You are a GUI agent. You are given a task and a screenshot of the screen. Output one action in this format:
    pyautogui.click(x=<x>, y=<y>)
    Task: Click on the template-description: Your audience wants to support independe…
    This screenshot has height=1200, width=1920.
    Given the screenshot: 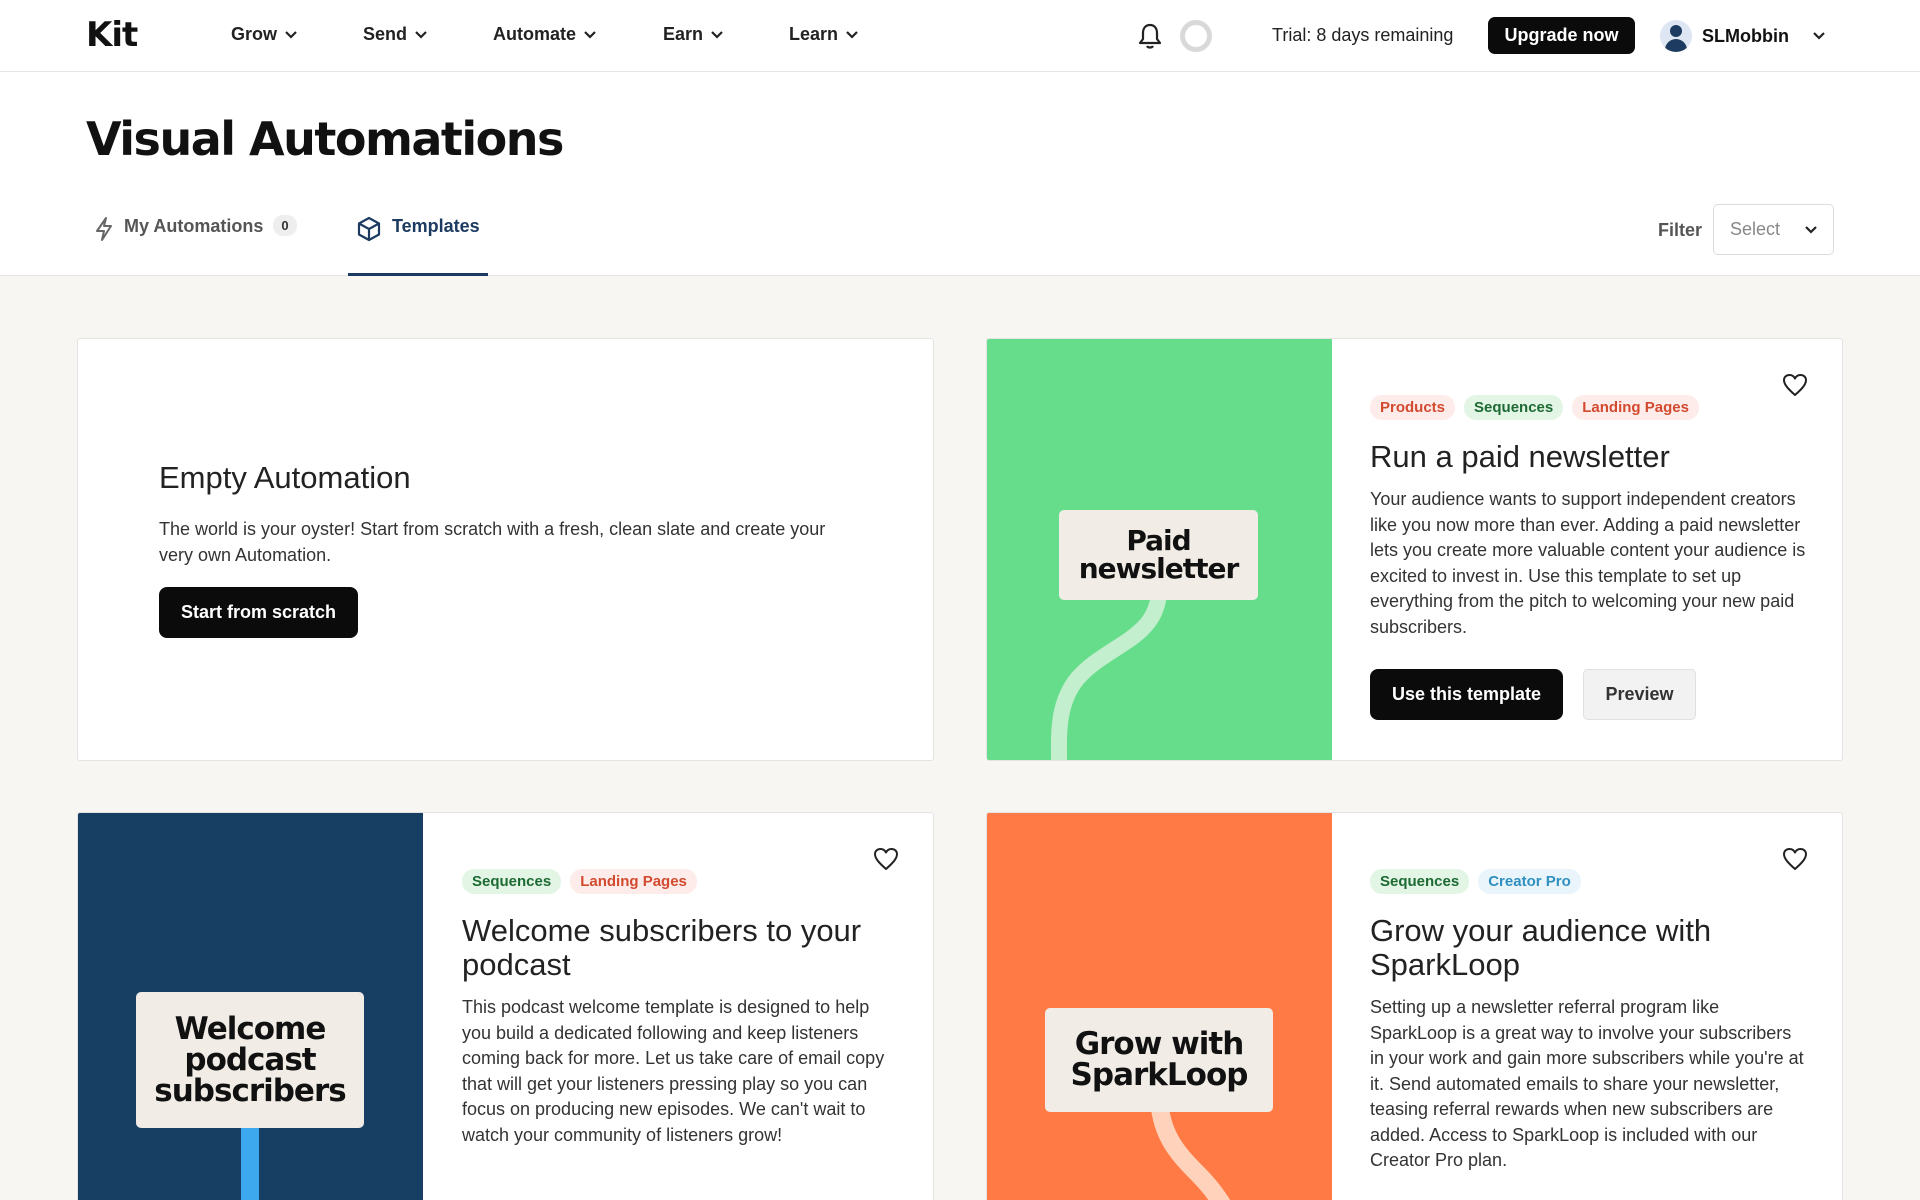 What is the action you would take?
    pyautogui.click(x=1588, y=563)
    